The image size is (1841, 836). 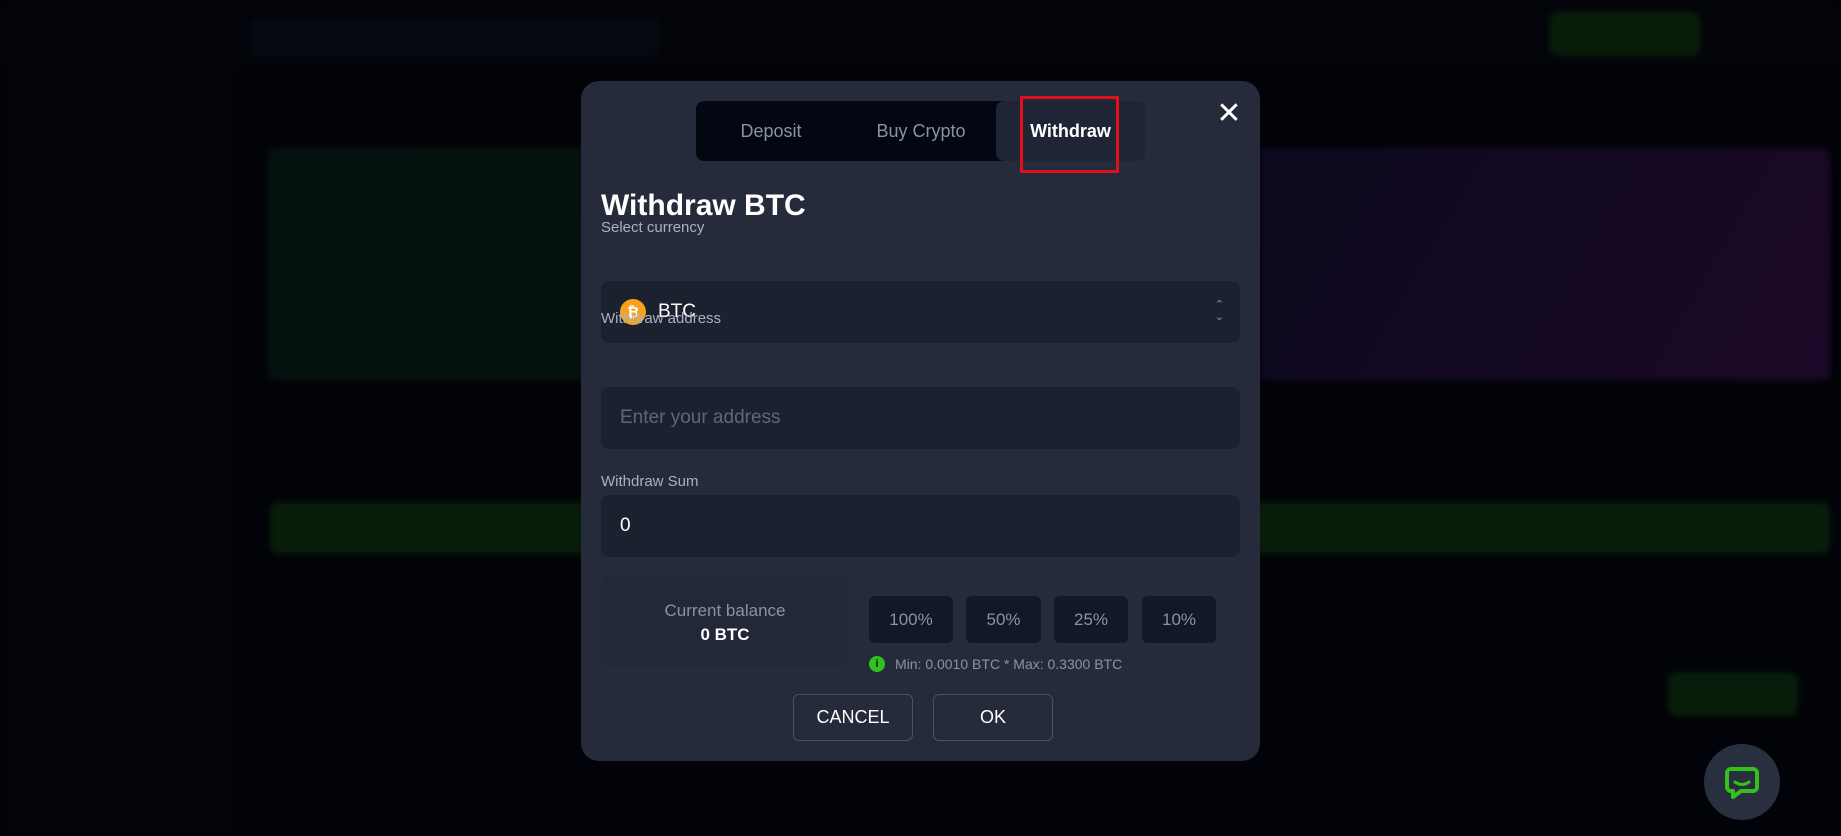 What do you see at coordinates (930, 526) in the screenshot?
I see `sum-input` at bounding box center [930, 526].